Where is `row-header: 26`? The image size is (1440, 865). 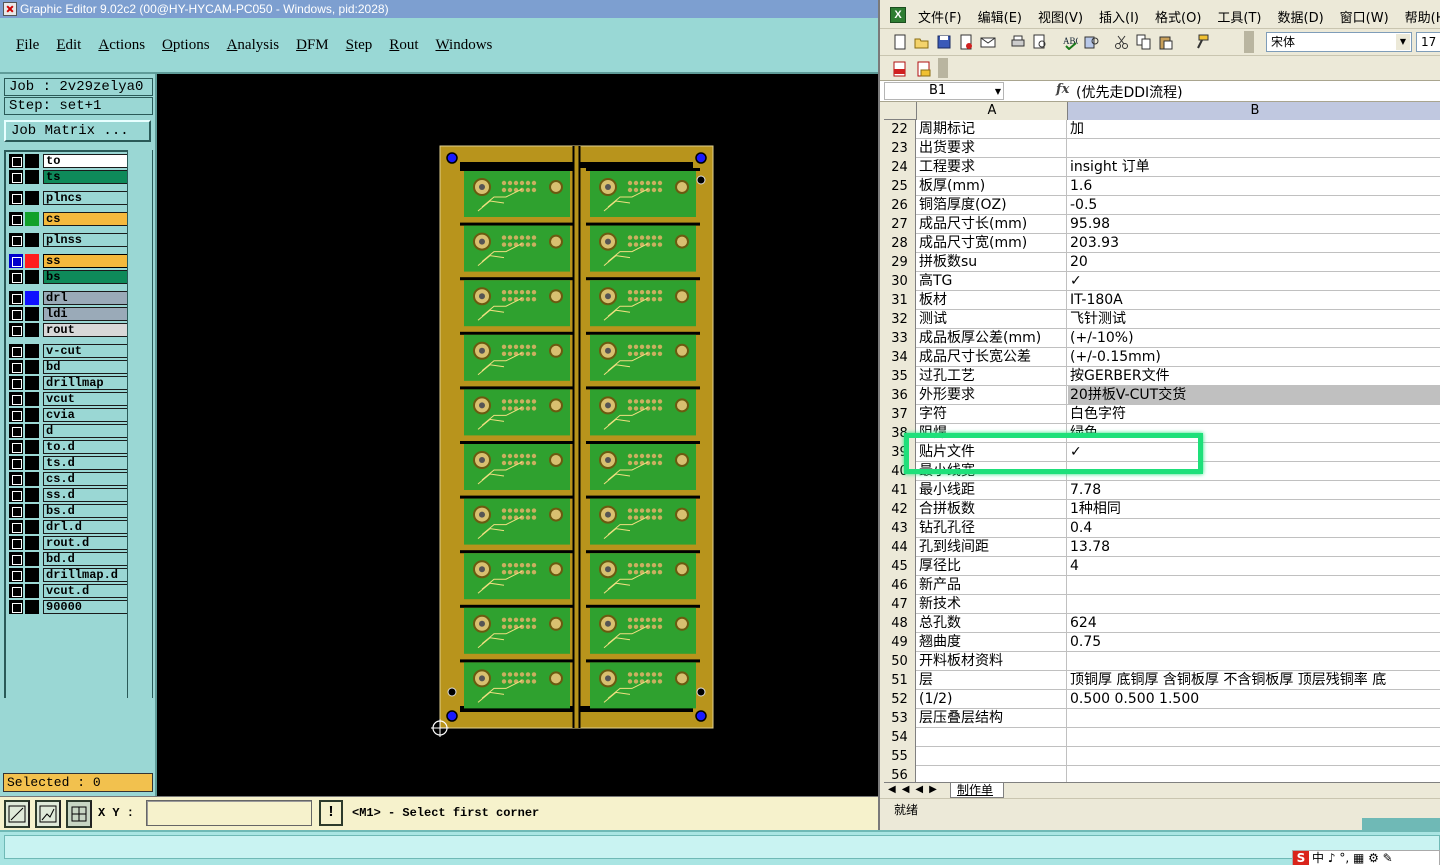 row-header: 26 is located at coordinates (900, 205).